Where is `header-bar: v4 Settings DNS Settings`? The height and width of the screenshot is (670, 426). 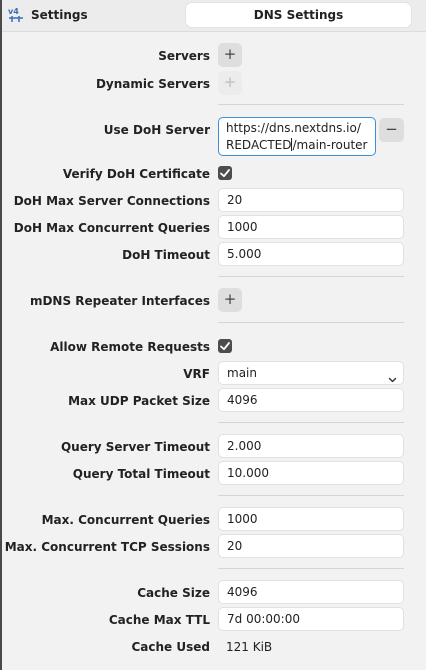
header-bar: v4 Settings DNS Settings is located at coordinates (214, 16).